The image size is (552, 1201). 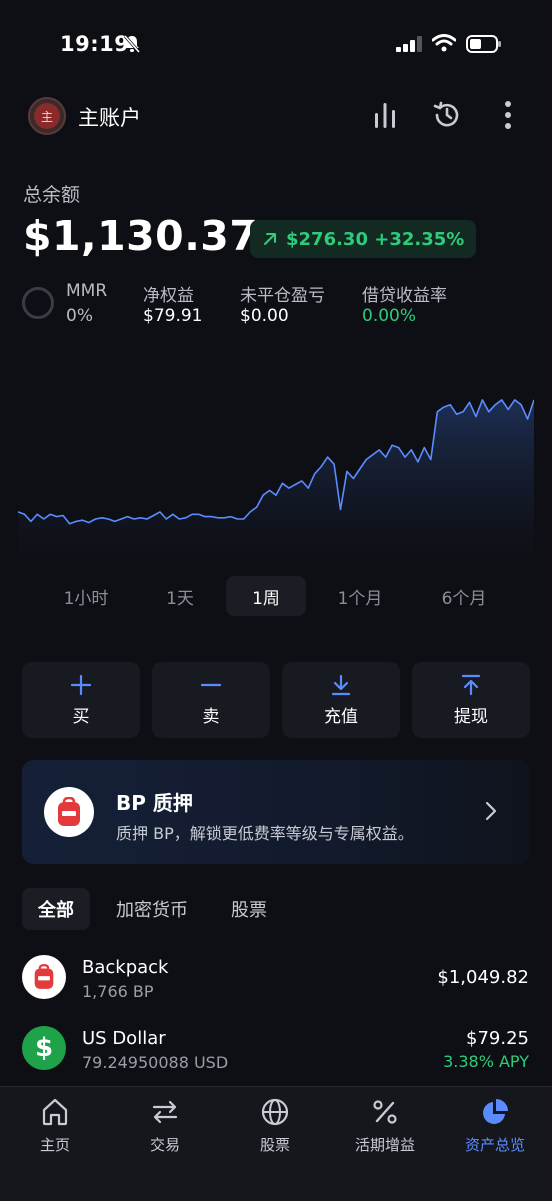 I want to click on deposit-button: 充值, so click(x=341, y=700).